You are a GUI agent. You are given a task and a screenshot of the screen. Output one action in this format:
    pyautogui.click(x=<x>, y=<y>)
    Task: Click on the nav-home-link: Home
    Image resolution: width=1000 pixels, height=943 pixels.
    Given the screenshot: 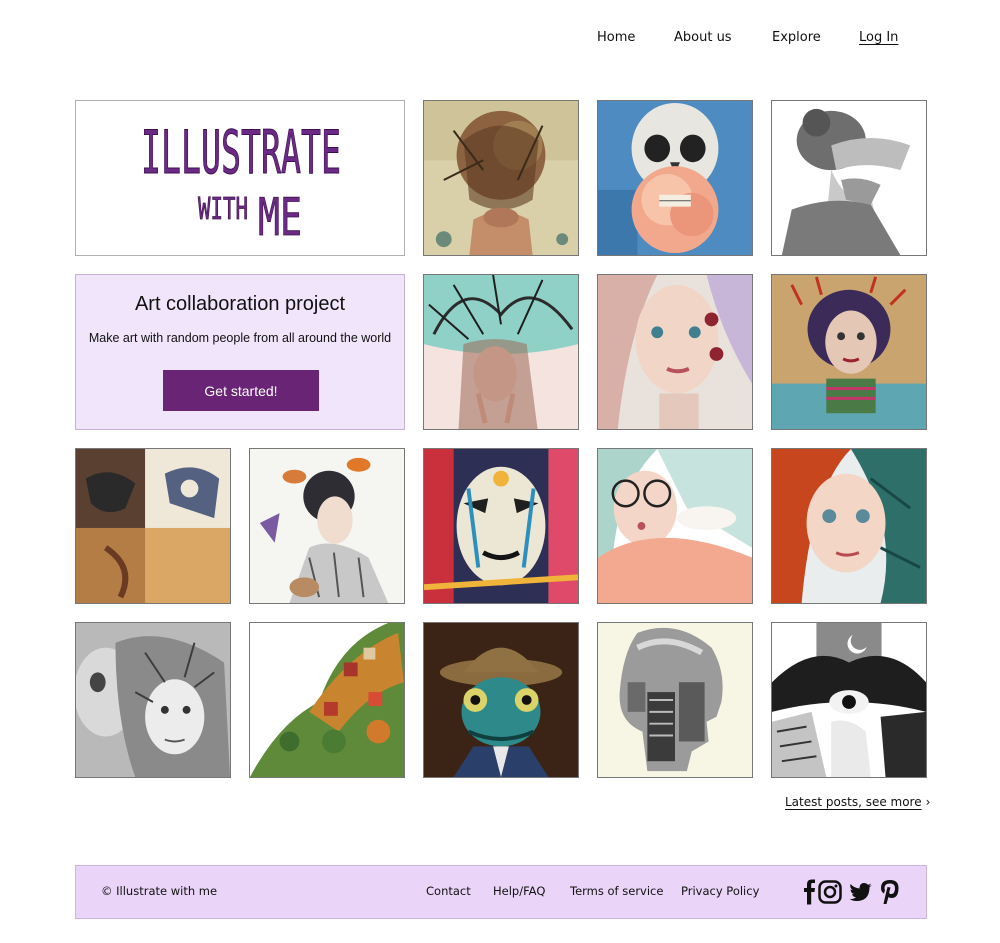 What is the action you would take?
    pyautogui.click(x=616, y=37)
    